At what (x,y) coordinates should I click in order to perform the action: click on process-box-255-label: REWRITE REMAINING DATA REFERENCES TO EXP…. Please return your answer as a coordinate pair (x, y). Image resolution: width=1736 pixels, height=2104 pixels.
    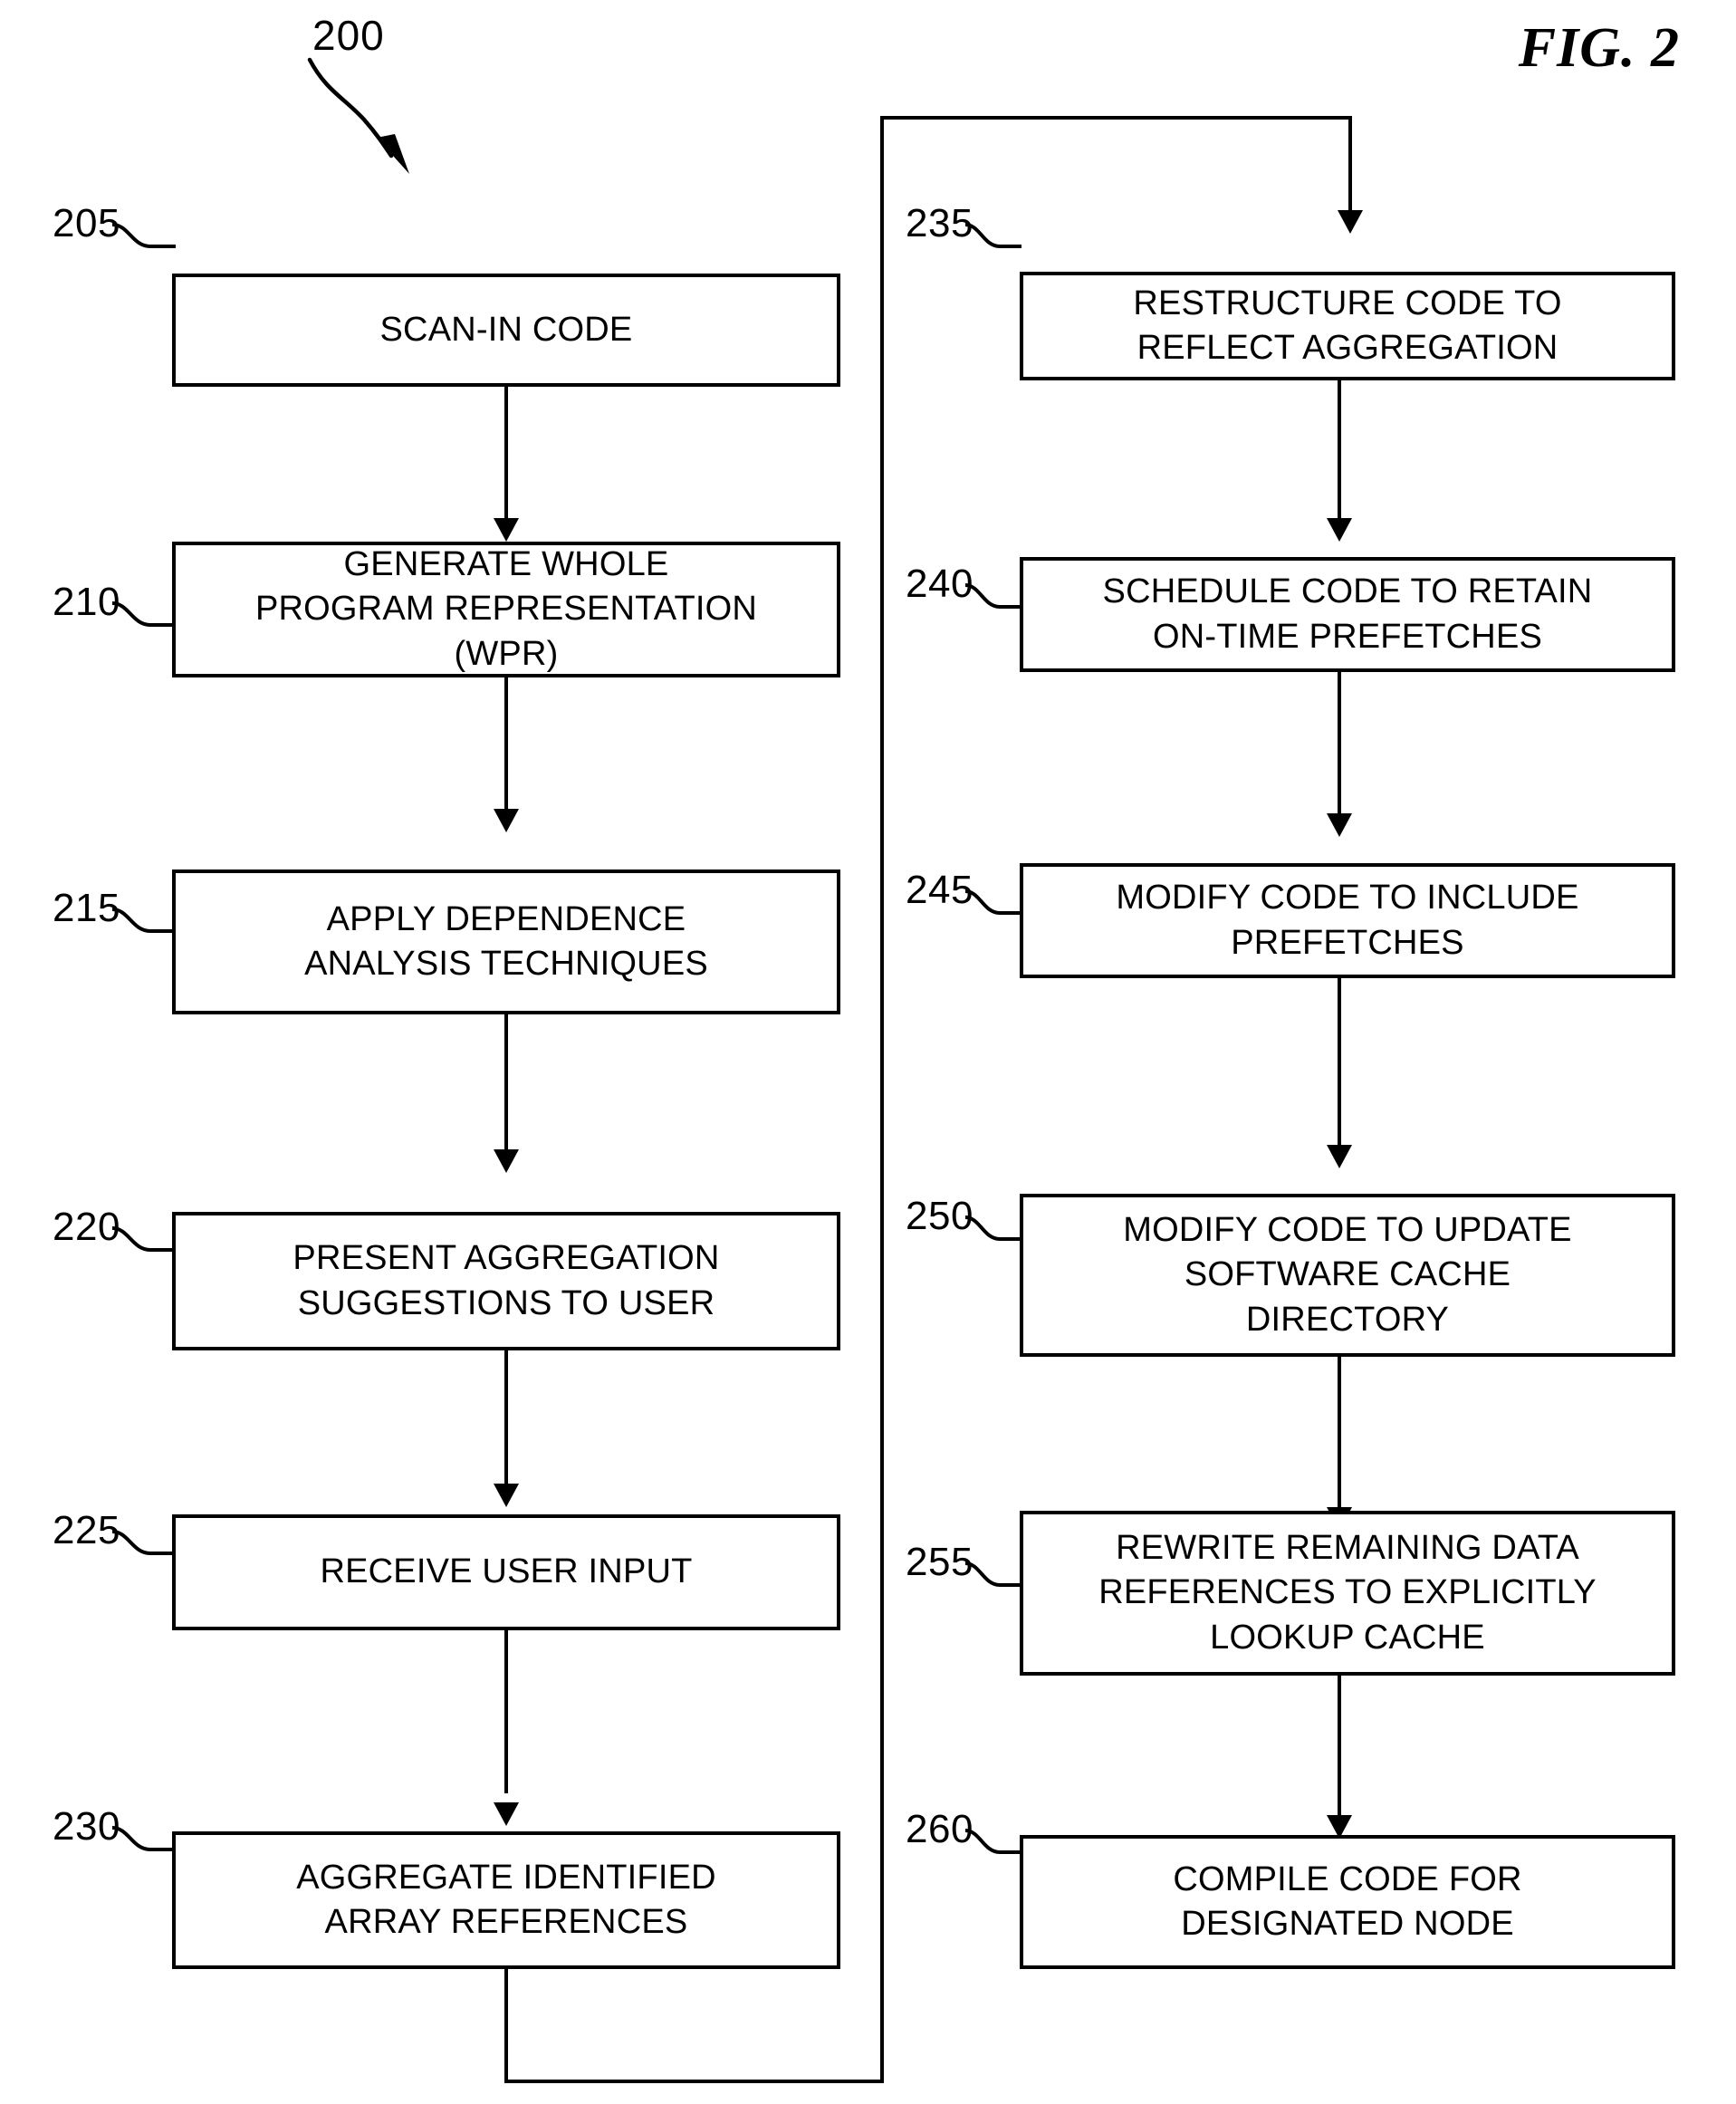
    Looking at the image, I should click on (1347, 1592).